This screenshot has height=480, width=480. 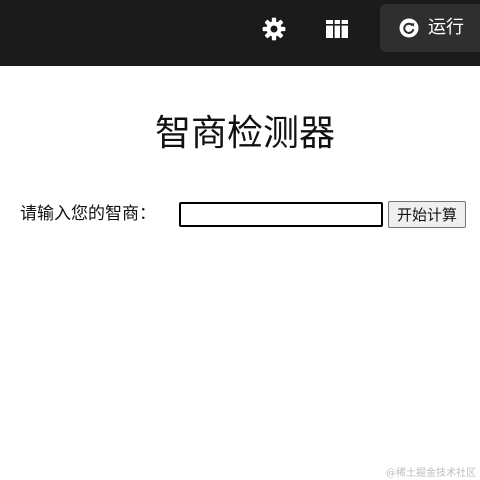 What do you see at coordinates (446, 27) in the screenshot?
I see `run-button-label: 运行` at bounding box center [446, 27].